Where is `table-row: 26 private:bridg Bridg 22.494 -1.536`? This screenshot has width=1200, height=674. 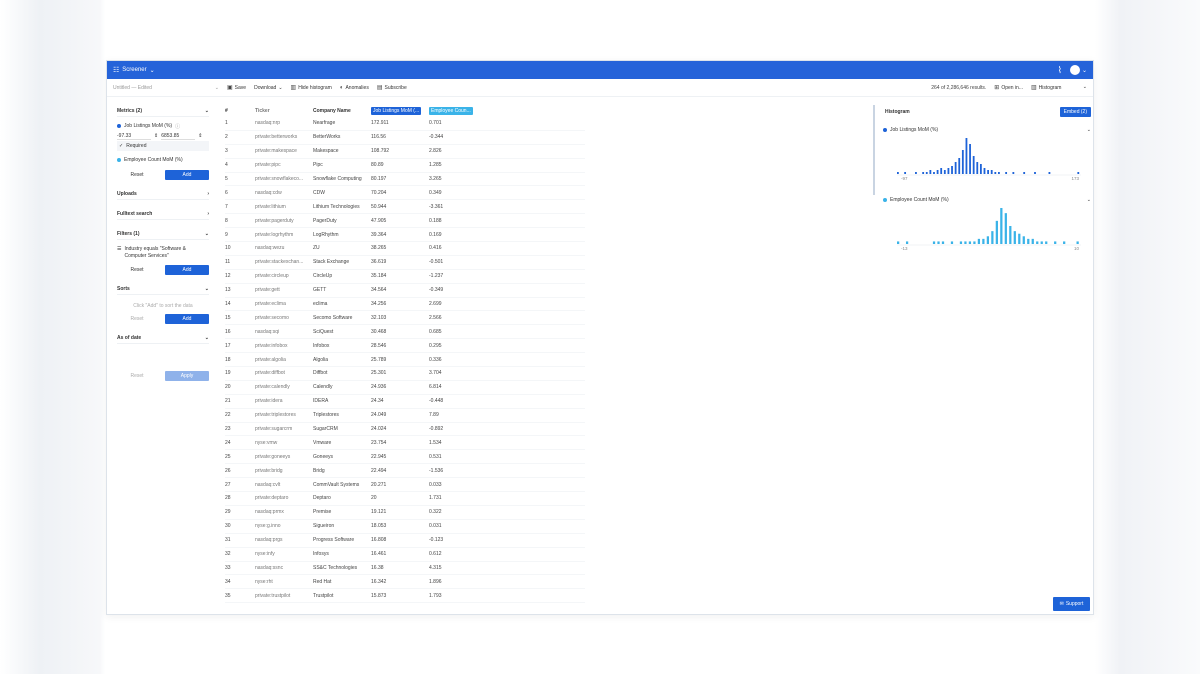
table-row: 26 private:bridg Bridg 22.494 -1.536 is located at coordinates (405, 471).